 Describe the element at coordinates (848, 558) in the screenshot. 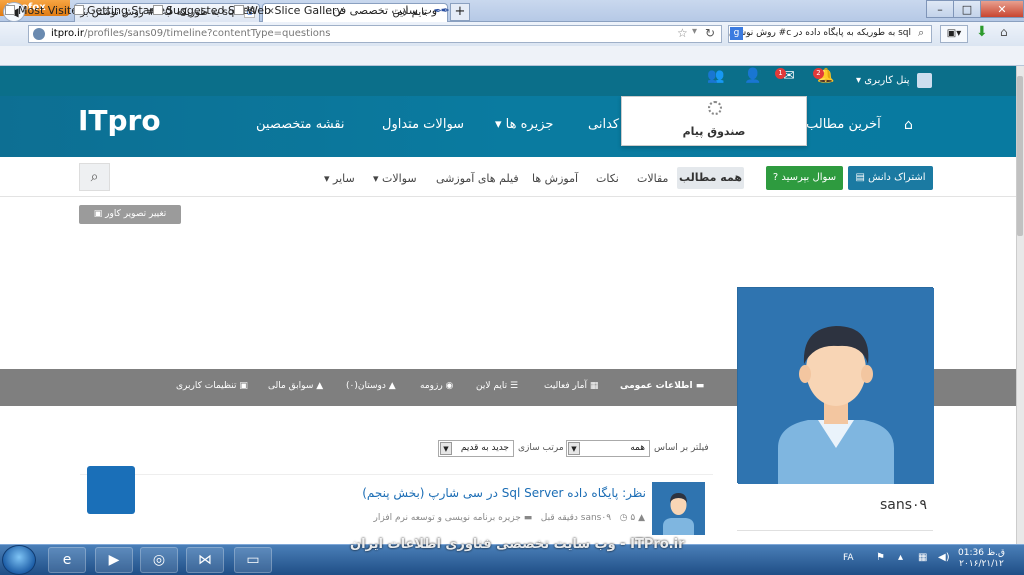

I see `language-indicator: FA` at that location.